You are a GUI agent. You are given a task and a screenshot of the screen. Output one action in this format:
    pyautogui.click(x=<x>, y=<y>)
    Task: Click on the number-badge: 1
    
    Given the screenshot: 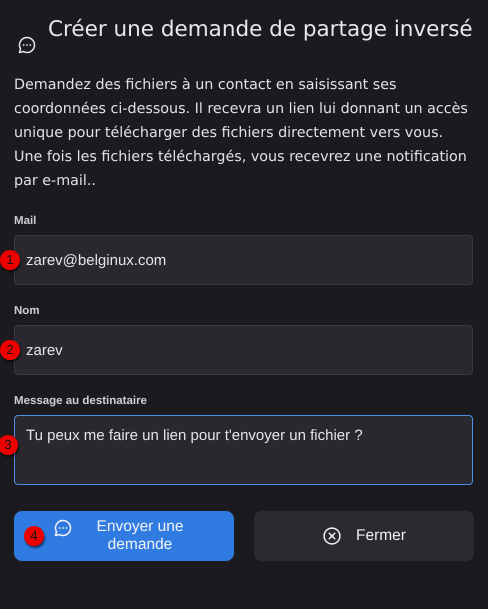 What is the action you would take?
    pyautogui.click(x=10, y=260)
    